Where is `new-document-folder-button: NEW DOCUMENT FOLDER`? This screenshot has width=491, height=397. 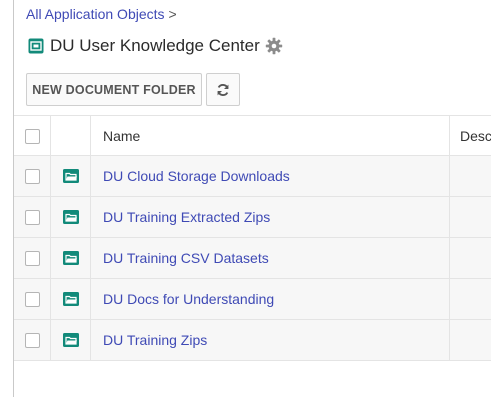
new-document-folder-button: NEW DOCUMENT FOLDER is located at coordinates (114, 89).